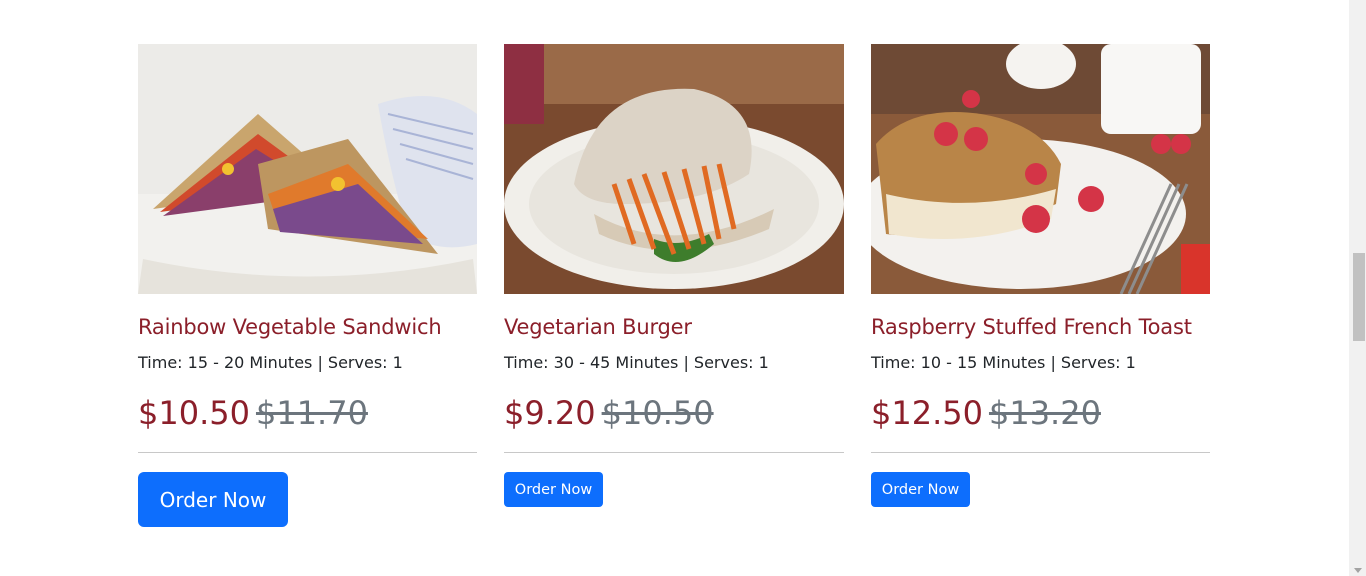  What do you see at coordinates (1359, 297) in the screenshot?
I see `scrollbar-thumb` at bounding box center [1359, 297].